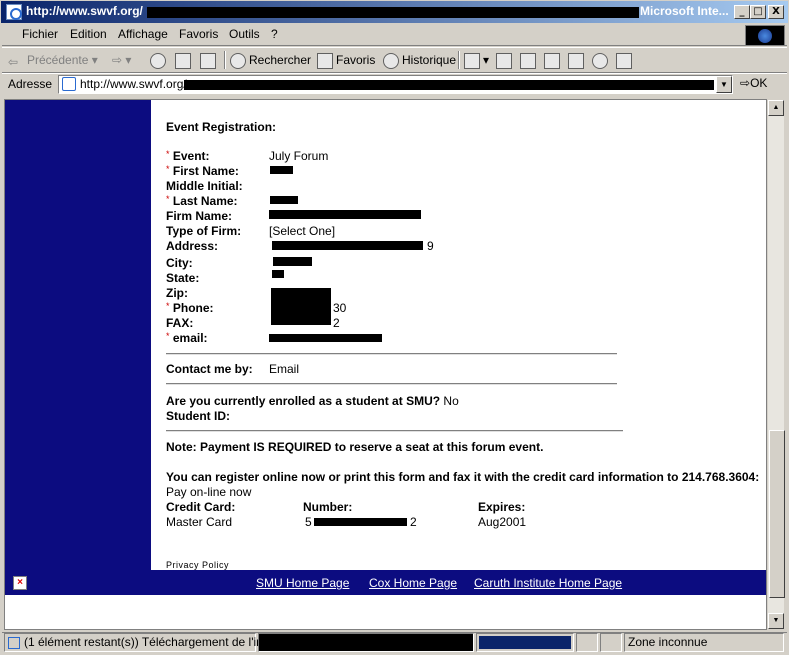  I want to click on refresh-button, so click(184, 60).